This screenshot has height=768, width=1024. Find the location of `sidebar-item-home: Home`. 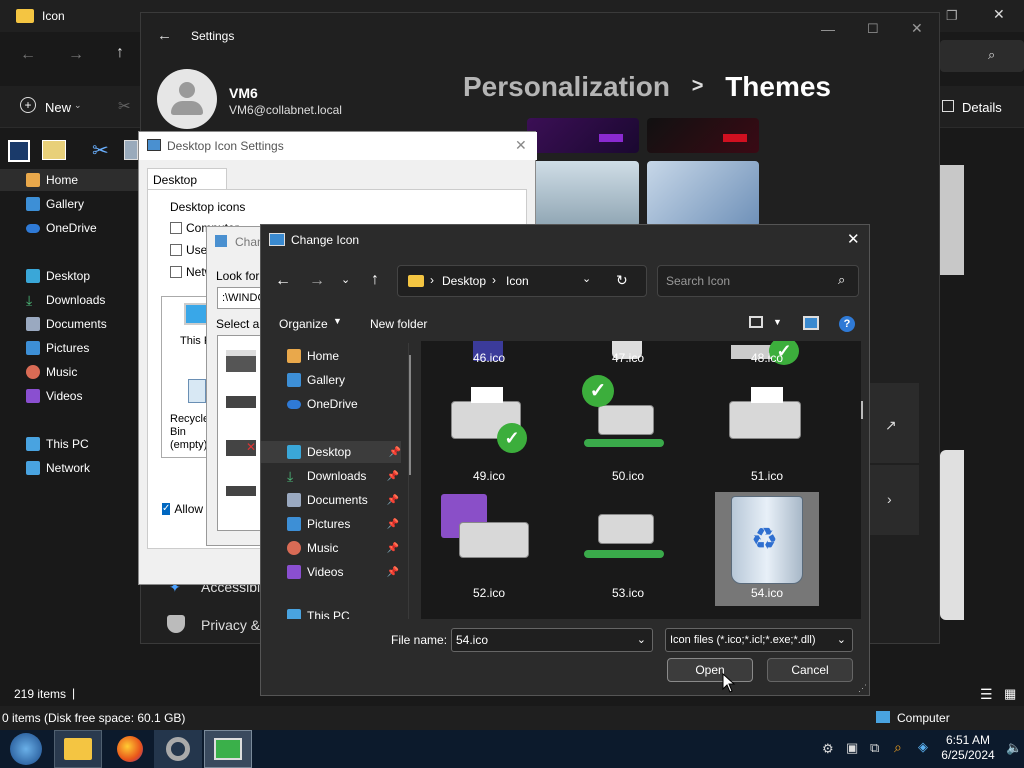

sidebar-item-home: Home is located at coordinates (69, 180).